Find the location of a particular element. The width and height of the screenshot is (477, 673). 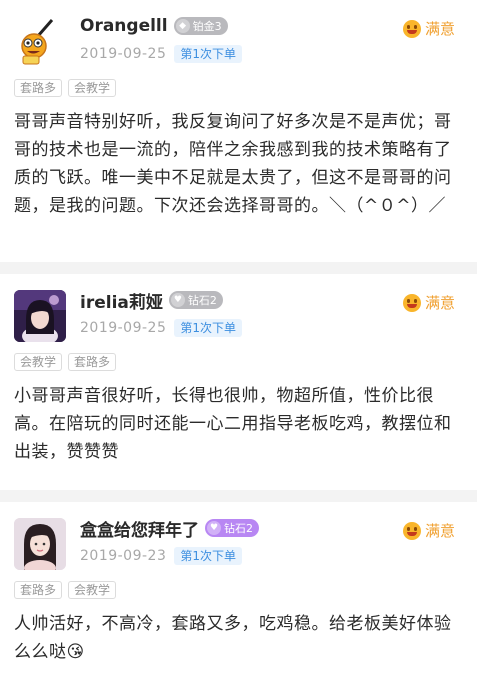

username: 盒盒给您拜年了 is located at coordinates (139, 528).